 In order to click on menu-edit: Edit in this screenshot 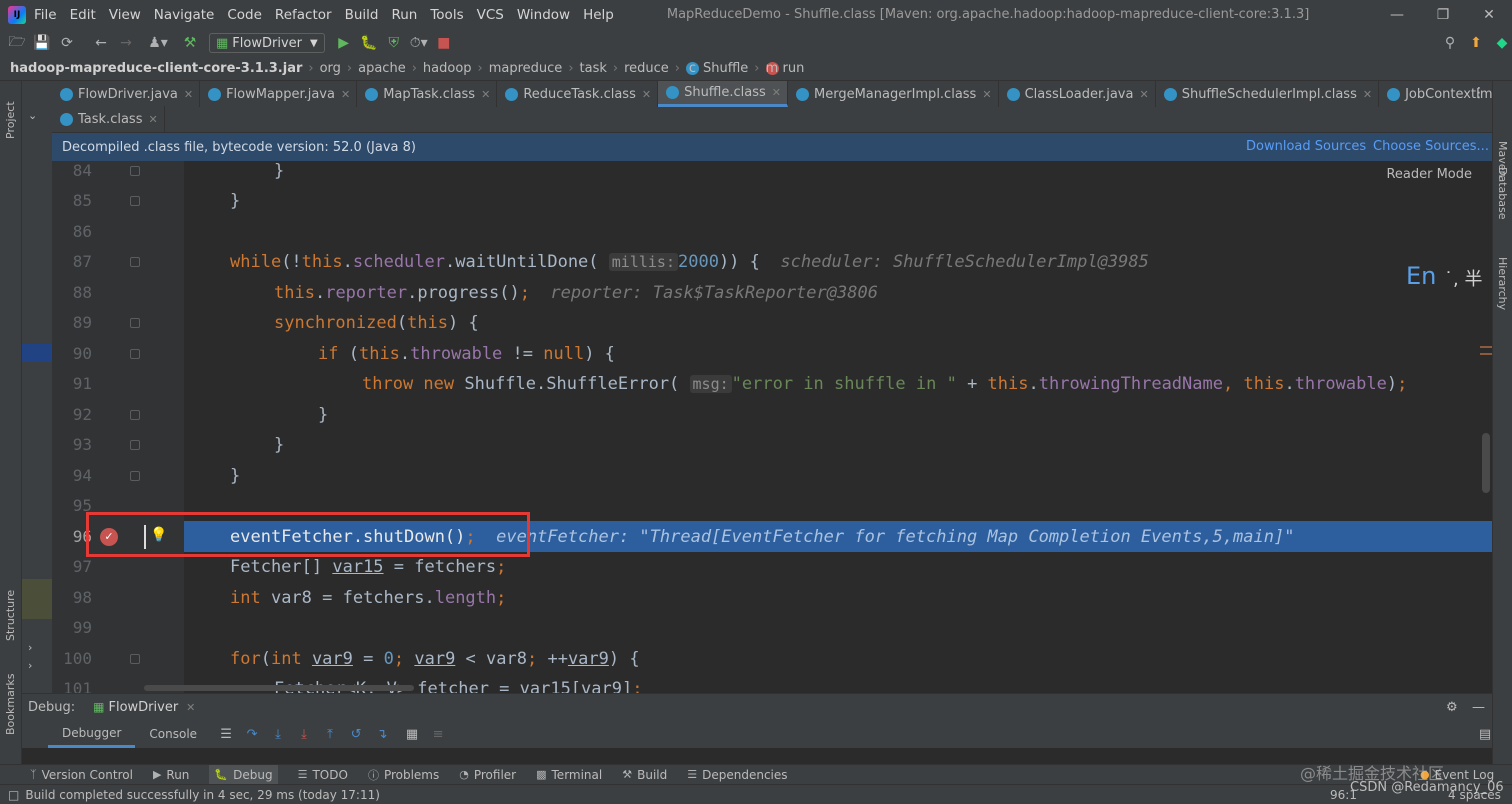, I will do `click(83, 15)`.